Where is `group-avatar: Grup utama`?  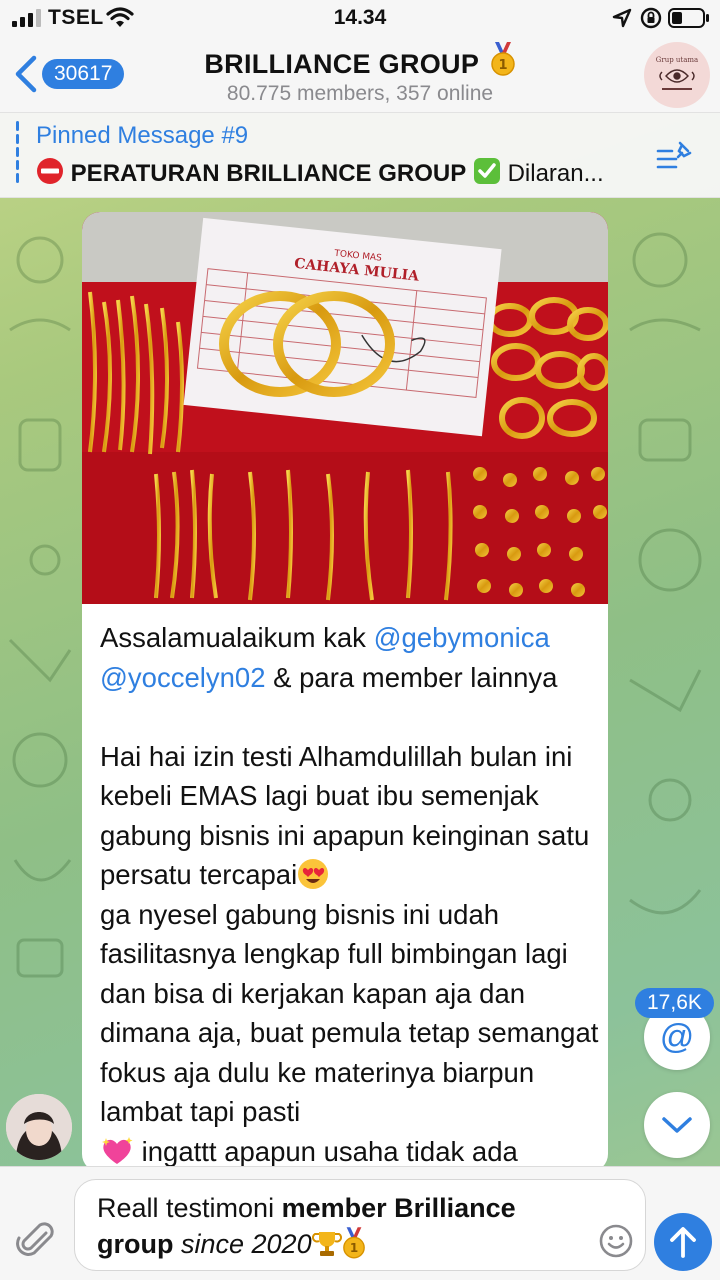
group-avatar: Grup utama is located at coordinates (677, 75).